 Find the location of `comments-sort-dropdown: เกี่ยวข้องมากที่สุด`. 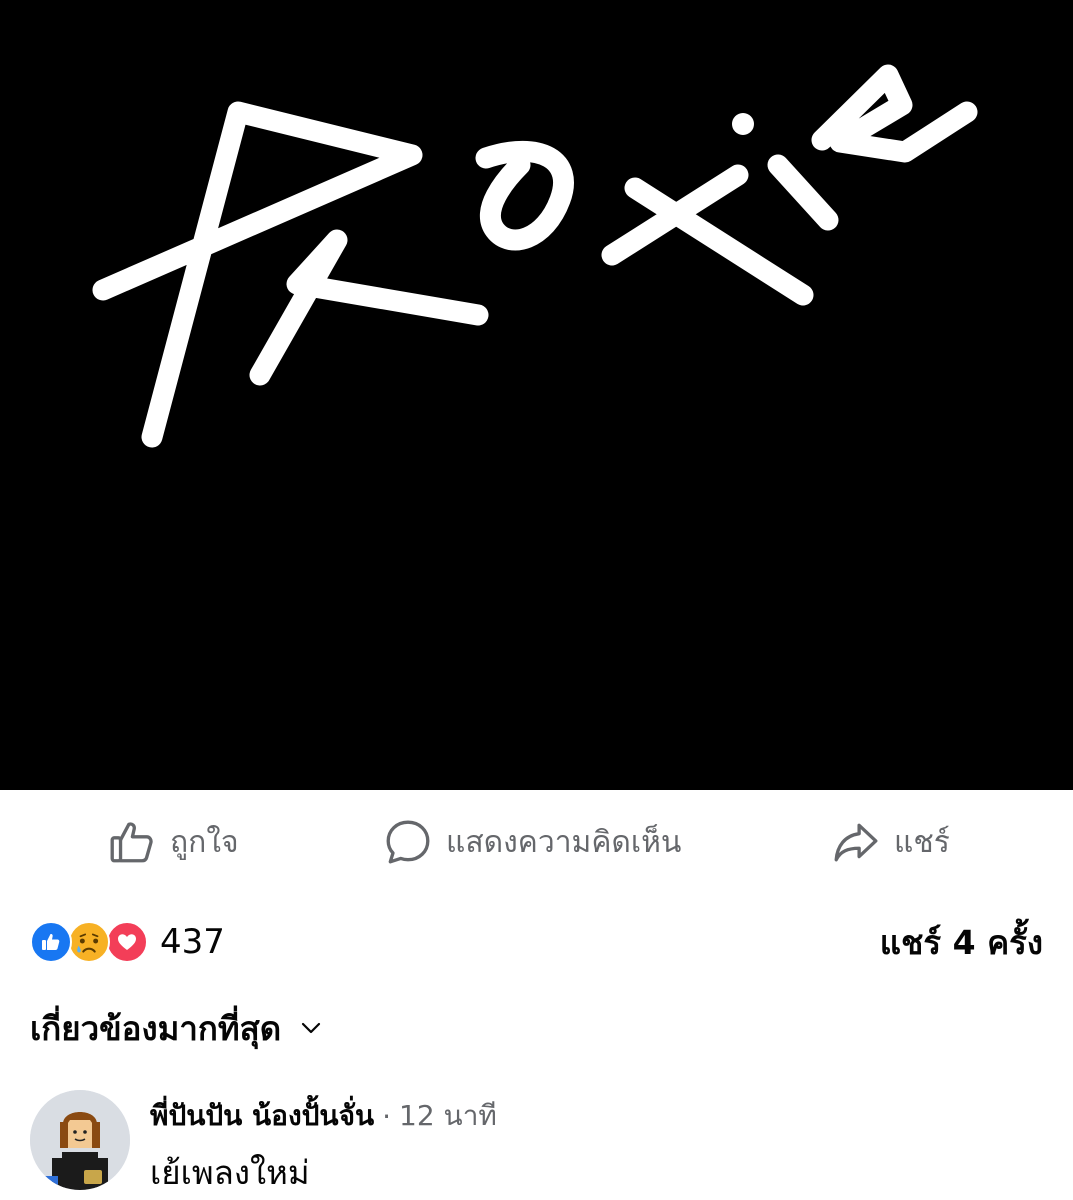

comments-sort-dropdown: เกี่ยวข้องมากที่สุด is located at coordinates (177, 1028).